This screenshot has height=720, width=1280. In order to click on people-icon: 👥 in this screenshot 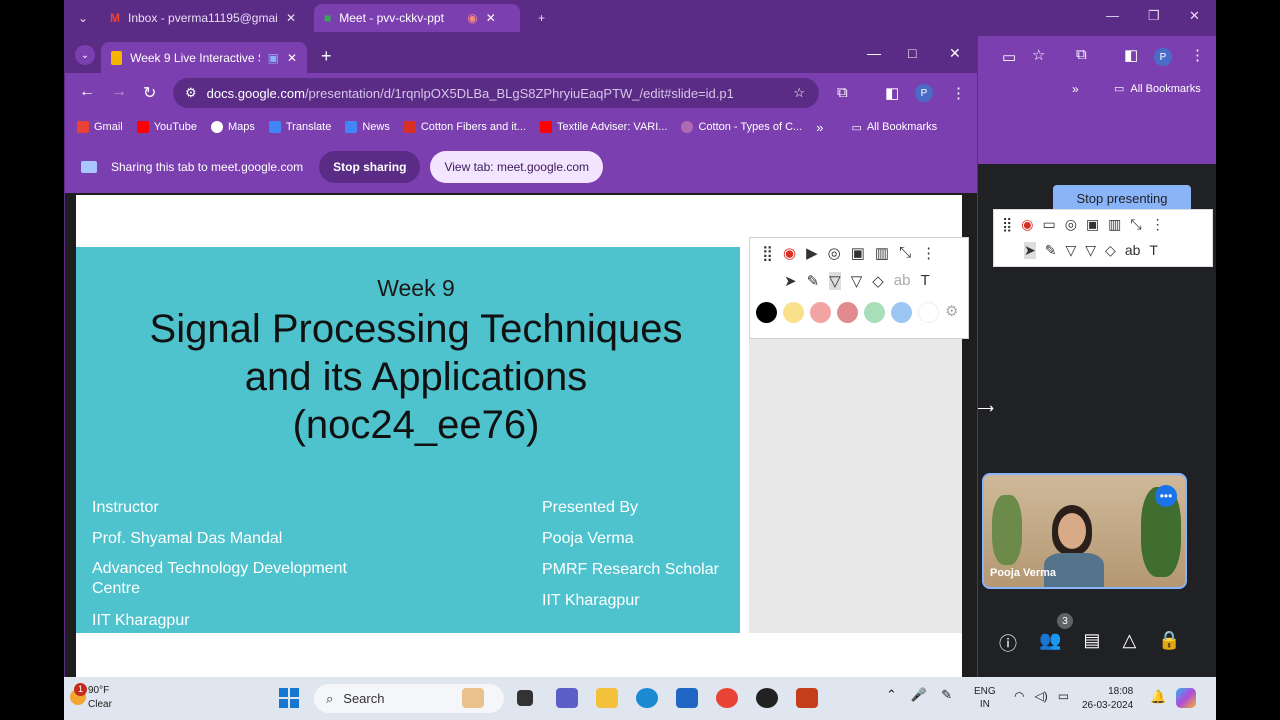, I will do `click(1050, 643)`.